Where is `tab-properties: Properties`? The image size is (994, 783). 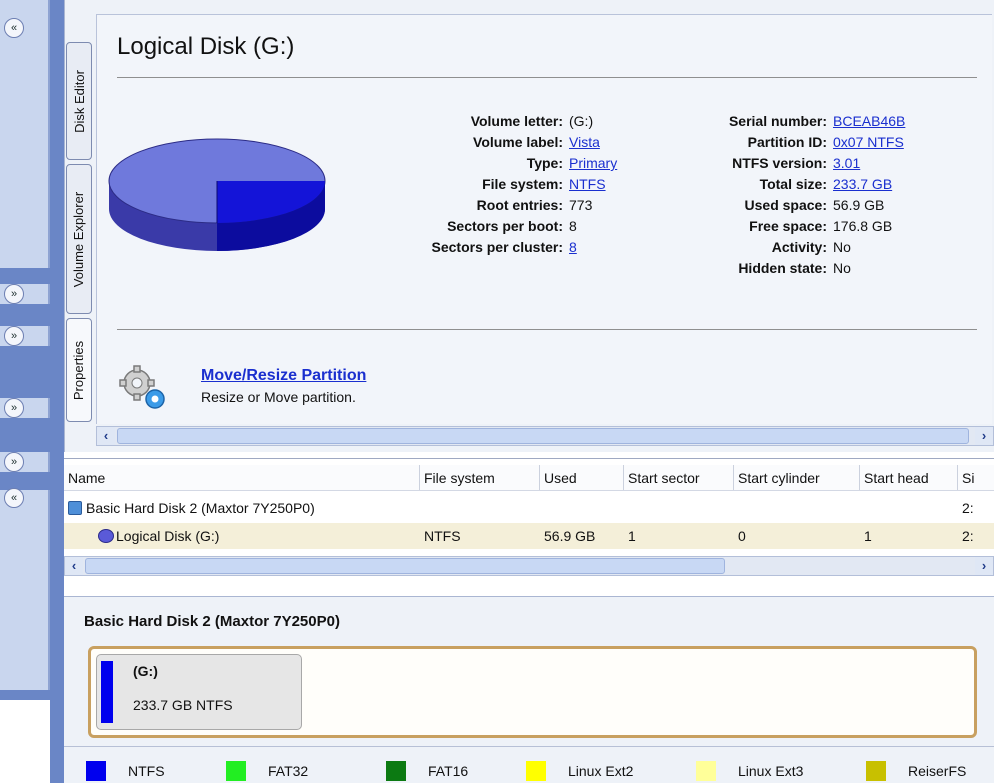
tab-properties: Properties is located at coordinates (79, 370).